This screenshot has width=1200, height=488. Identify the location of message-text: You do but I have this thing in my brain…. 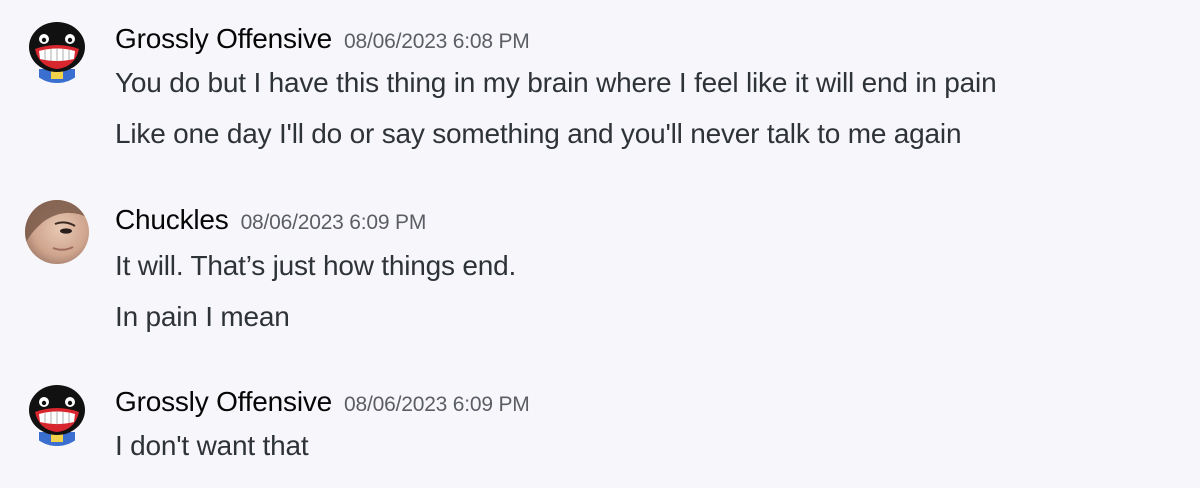
(556, 82).